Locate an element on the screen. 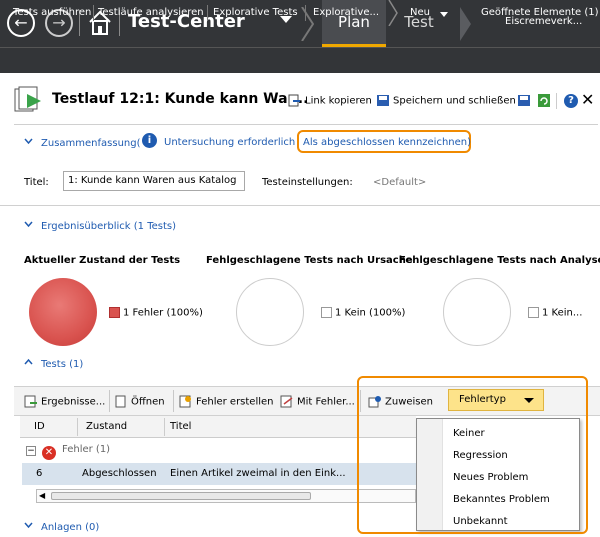  scrollbar-thumb is located at coordinates (181, 496).